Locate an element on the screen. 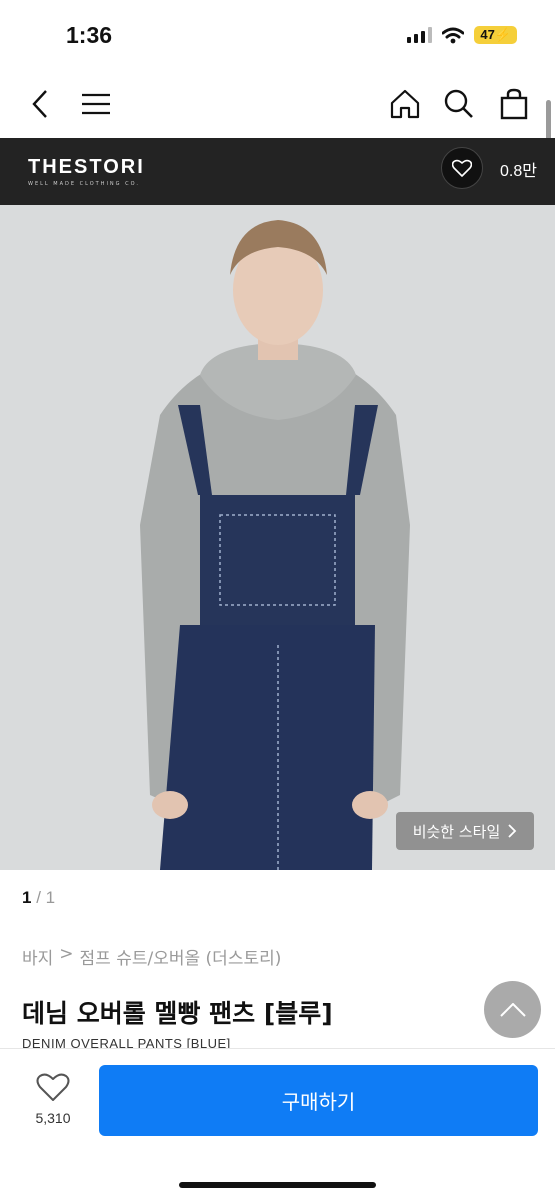  cellular-signal-icon is located at coordinates (420, 35).